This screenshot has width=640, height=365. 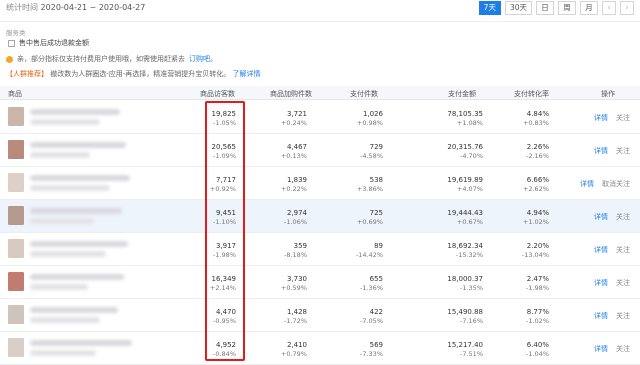 What do you see at coordinates (462, 94) in the screenshot?
I see `col-amount: 支付金额` at bounding box center [462, 94].